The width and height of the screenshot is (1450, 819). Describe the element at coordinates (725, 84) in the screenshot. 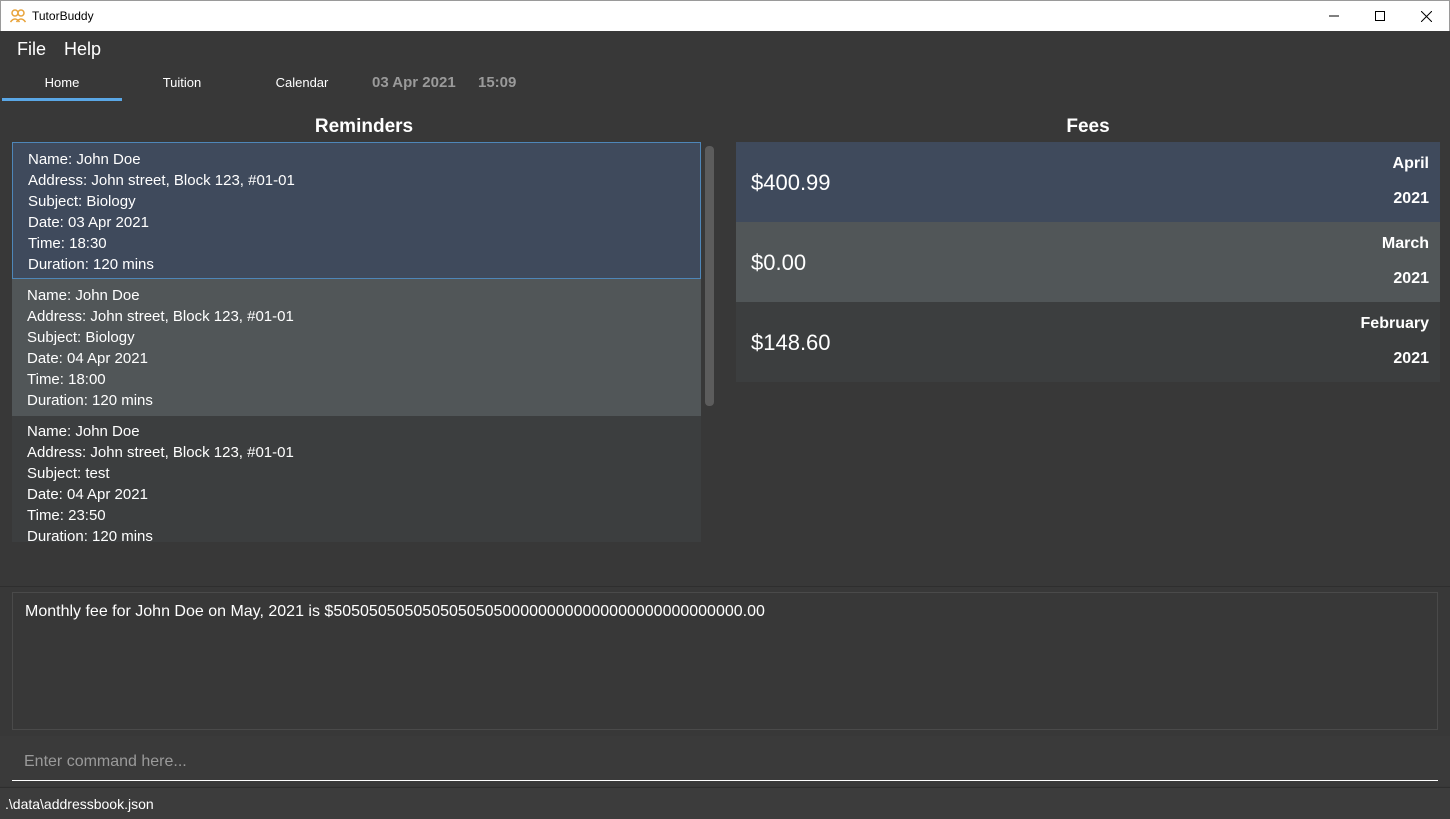

I see `tab-bar: Home Tuition Calendar 03 Apr 2021 15:09` at that location.